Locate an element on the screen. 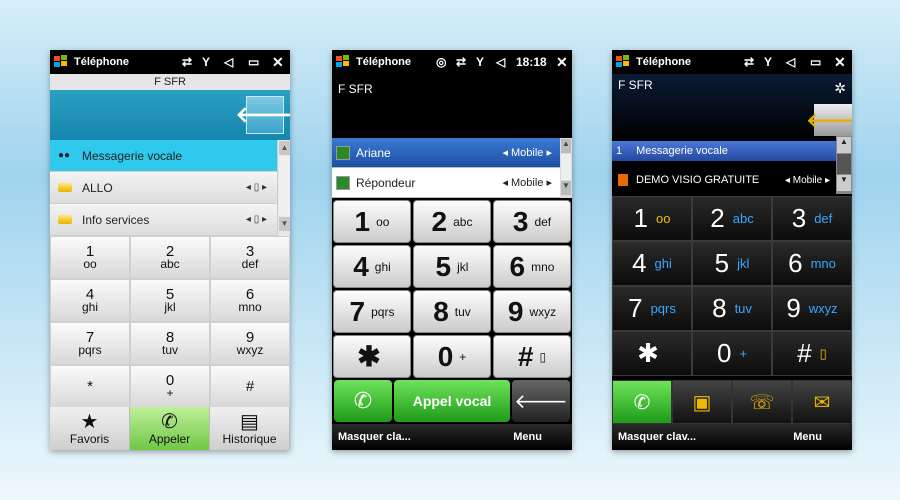 The image size is (900, 500). contacts-button: ▣ is located at coordinates (702, 402).